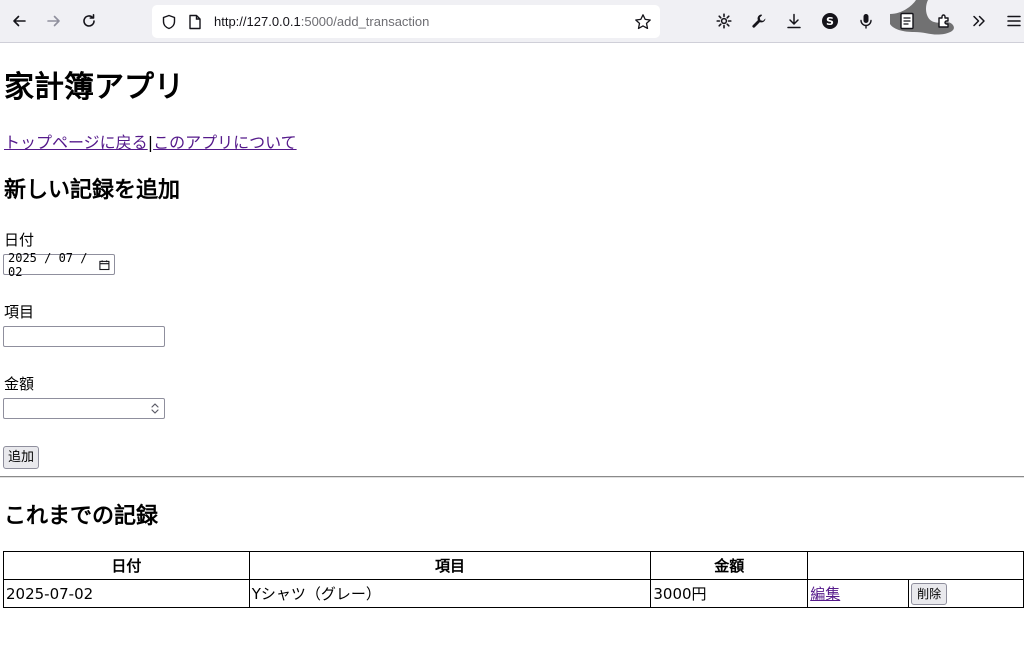 The image size is (1024, 671). What do you see at coordinates (76, 142) in the screenshot?
I see `home-link: トップページに戻る` at bounding box center [76, 142].